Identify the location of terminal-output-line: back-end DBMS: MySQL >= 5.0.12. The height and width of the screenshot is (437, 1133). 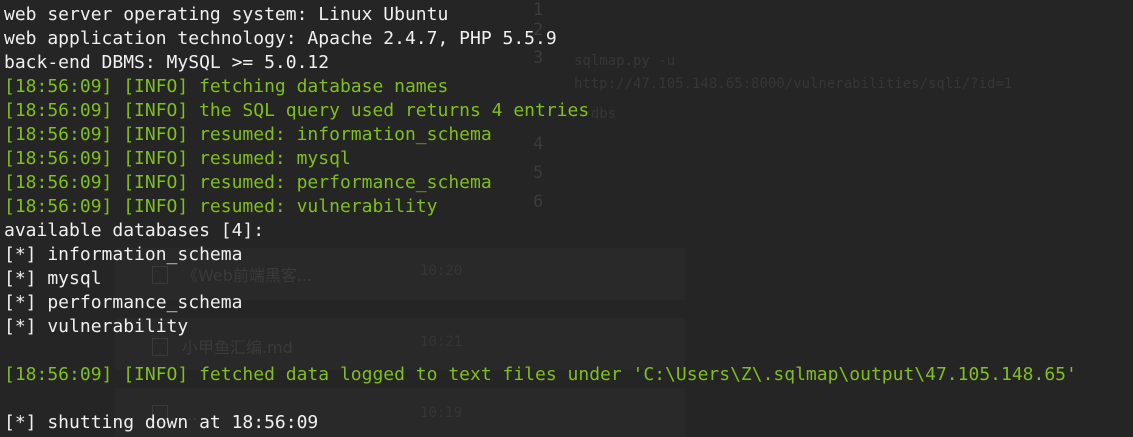
(167, 62).